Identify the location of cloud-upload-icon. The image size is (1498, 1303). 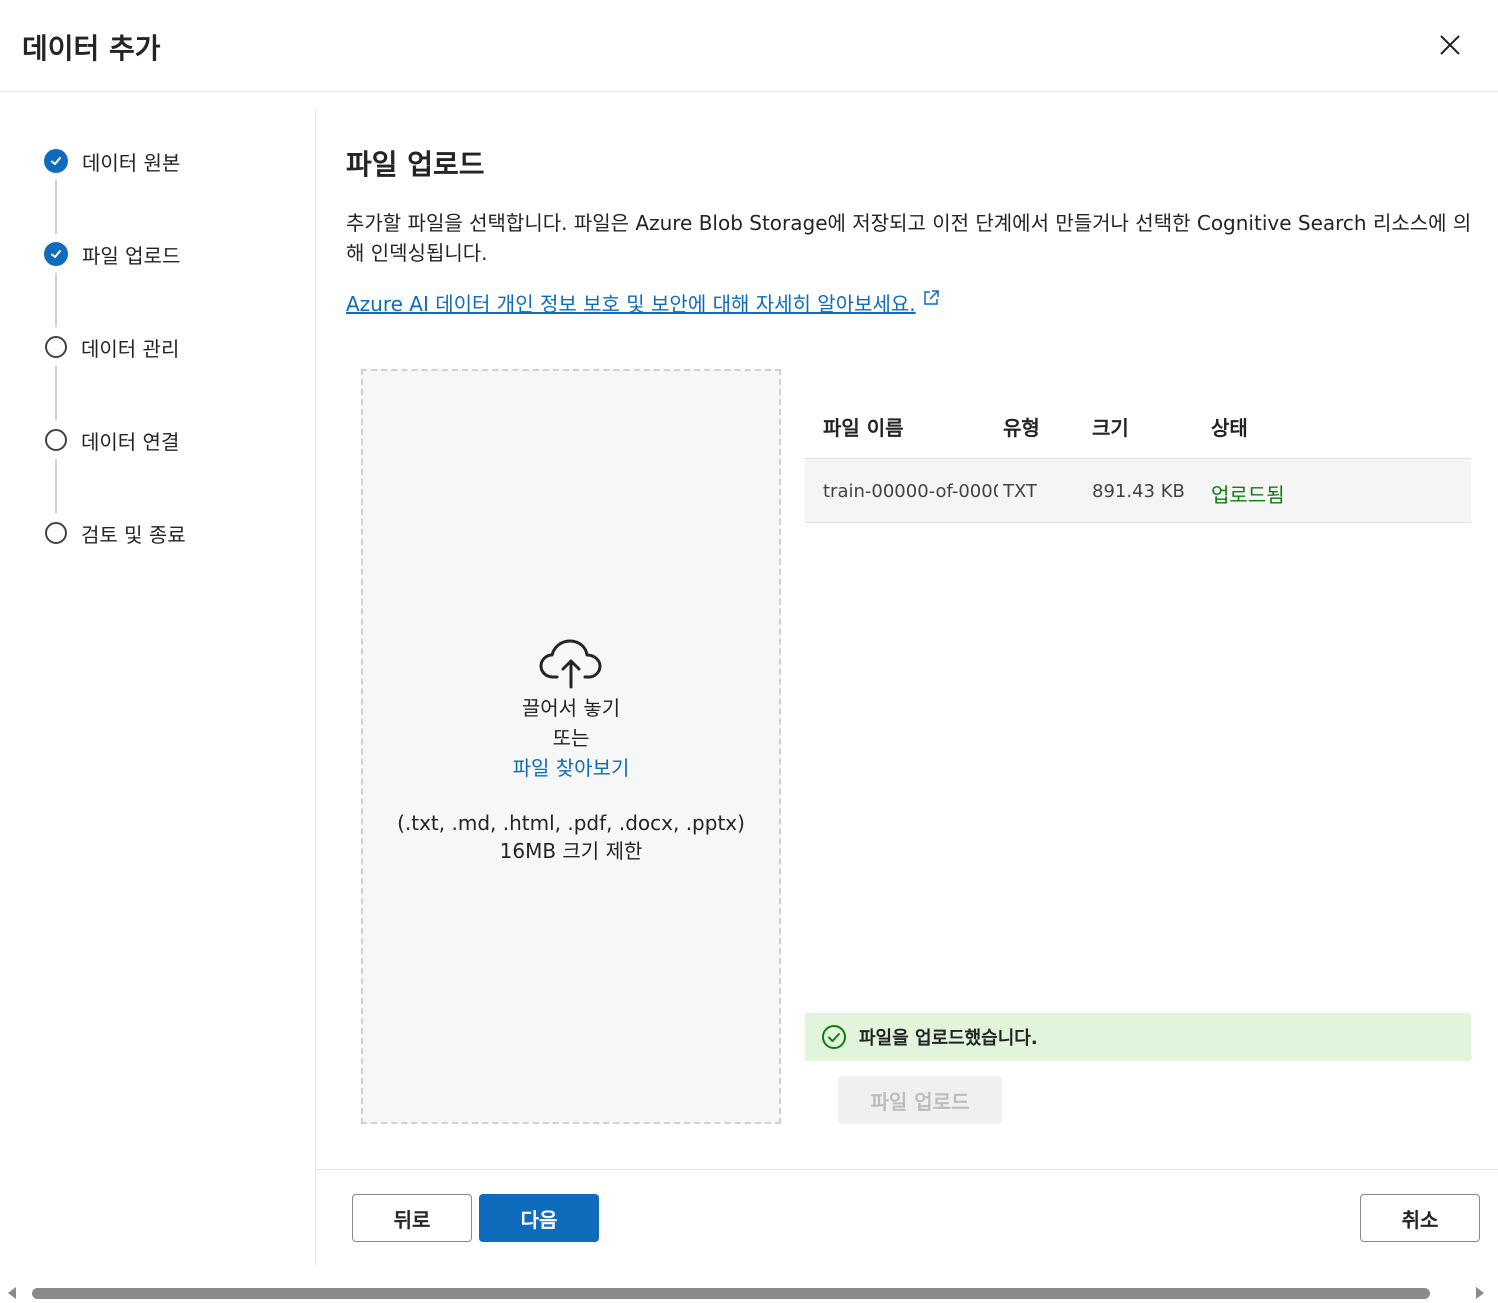
(570, 664).